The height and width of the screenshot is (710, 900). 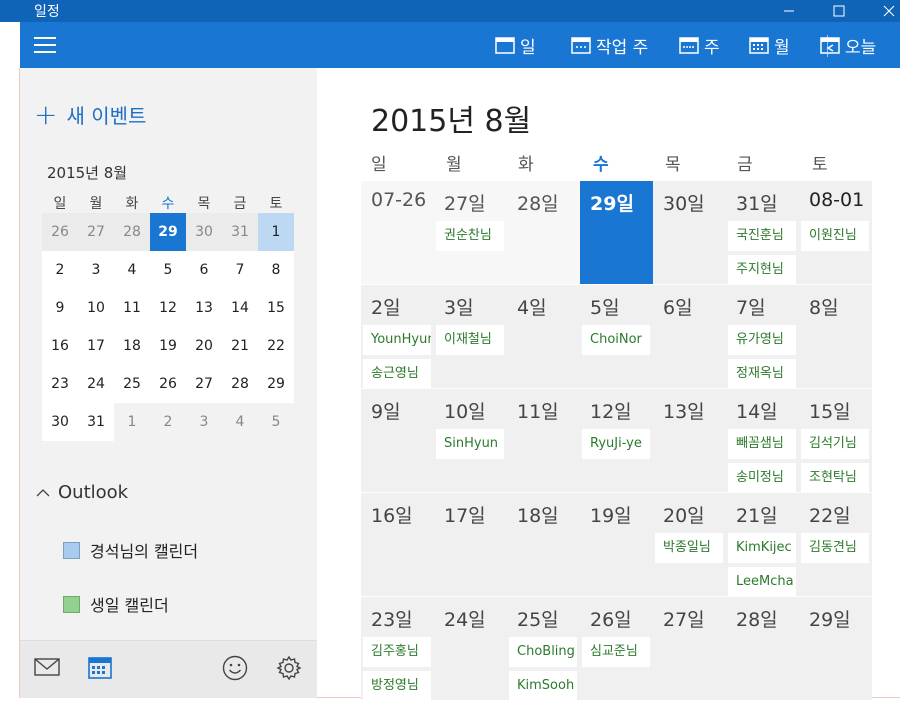 I want to click on calendar-event: 주지현님, so click(x=762, y=270).